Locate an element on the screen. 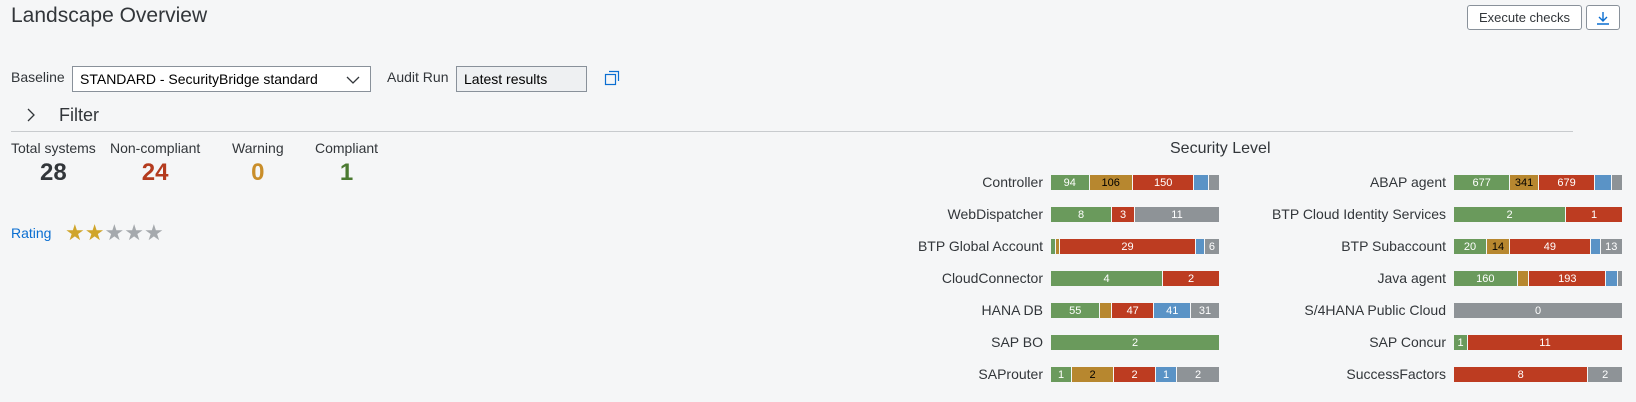 The height and width of the screenshot is (402, 1636). execute-checks-button: Execute checks is located at coordinates (1524, 17).